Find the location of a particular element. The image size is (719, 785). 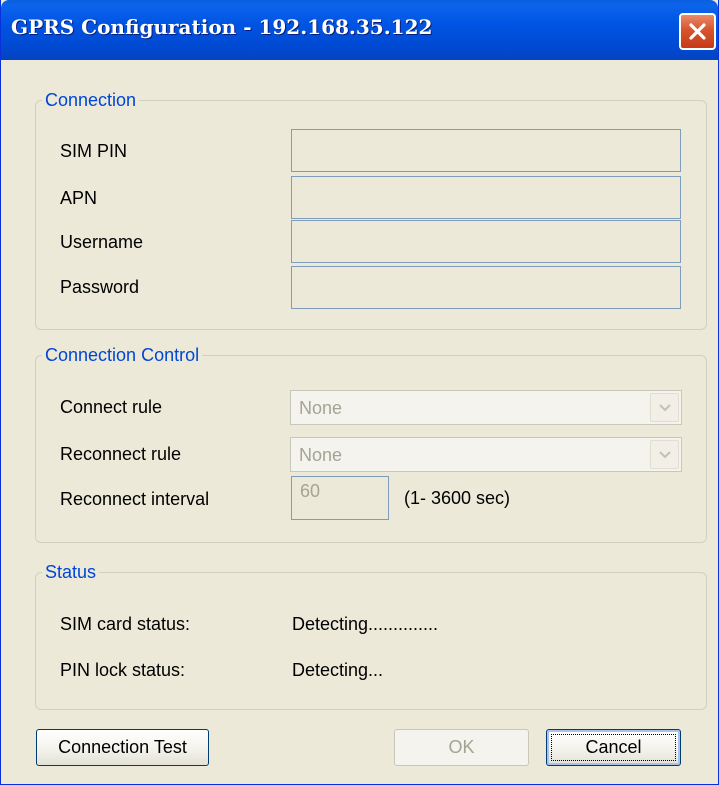

reconnect-rule-dropdown-button is located at coordinates (664, 454).